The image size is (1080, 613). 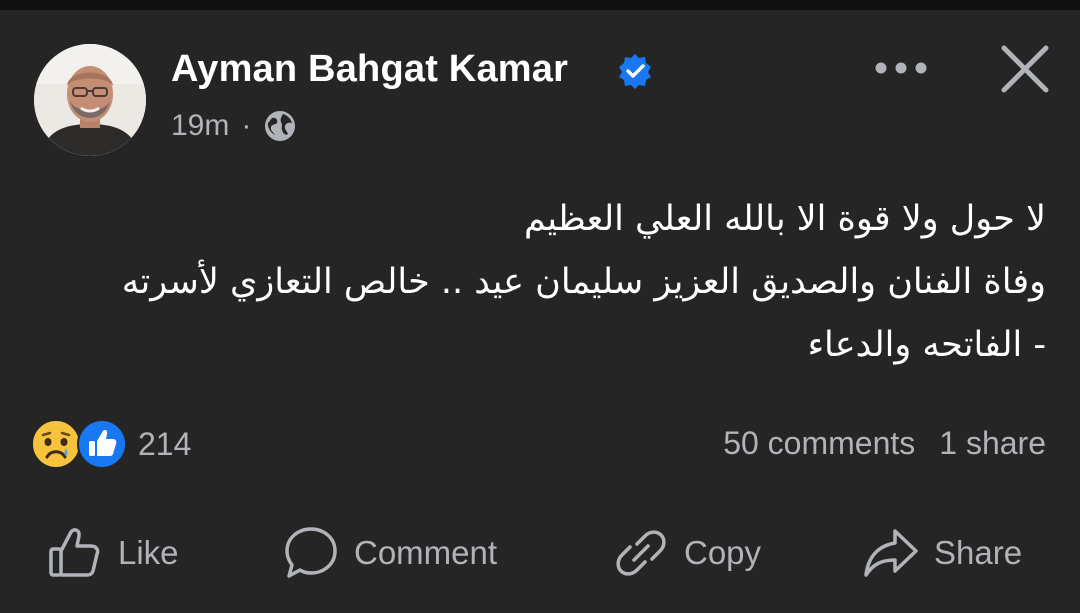 I want to click on sad-reaction-icon, so click(x=56, y=444).